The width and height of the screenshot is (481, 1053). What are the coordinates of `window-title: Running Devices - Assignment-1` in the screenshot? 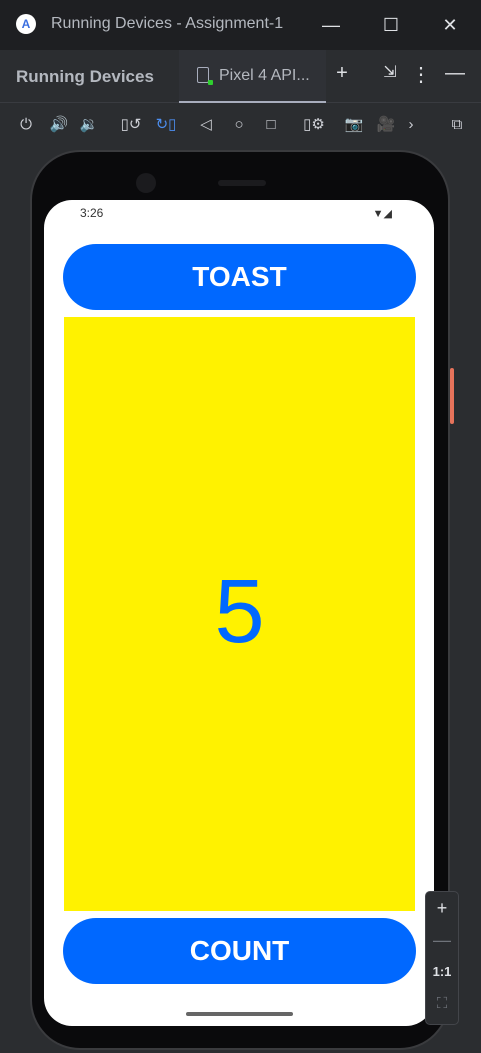 It's located at (167, 23).